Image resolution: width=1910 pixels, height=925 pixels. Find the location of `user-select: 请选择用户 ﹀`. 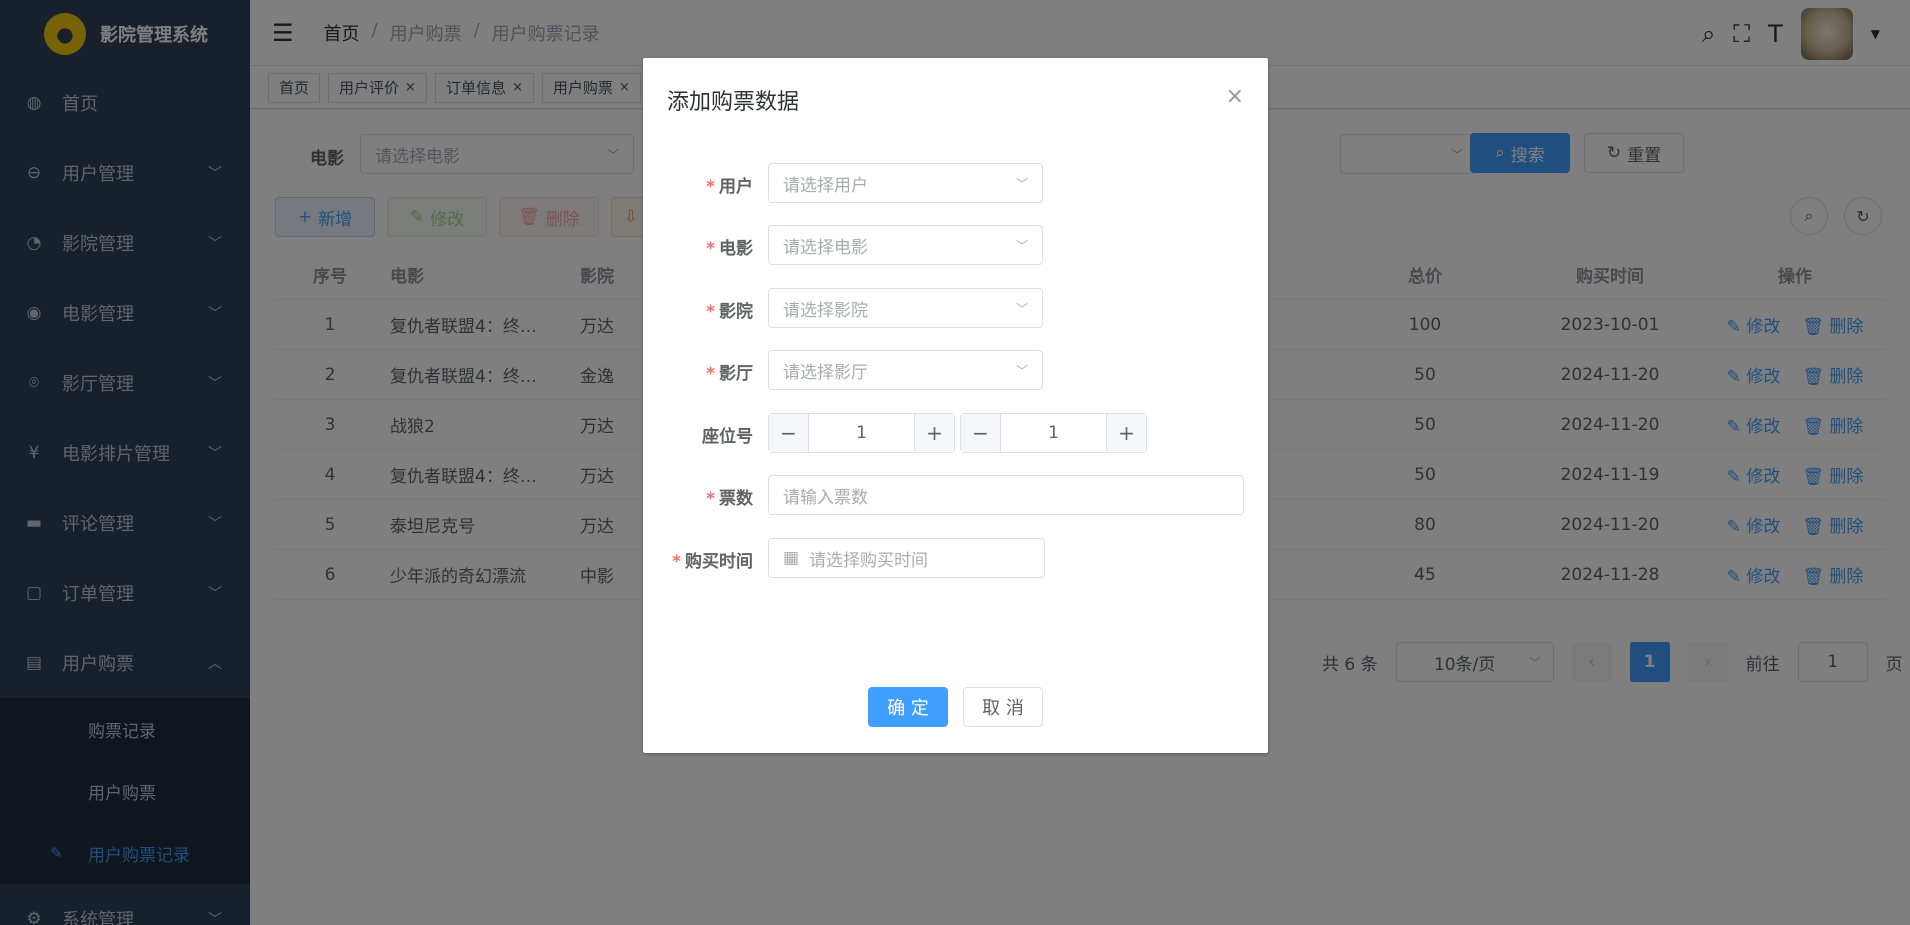

user-select: 请选择用户 ﹀ is located at coordinates (905, 183).